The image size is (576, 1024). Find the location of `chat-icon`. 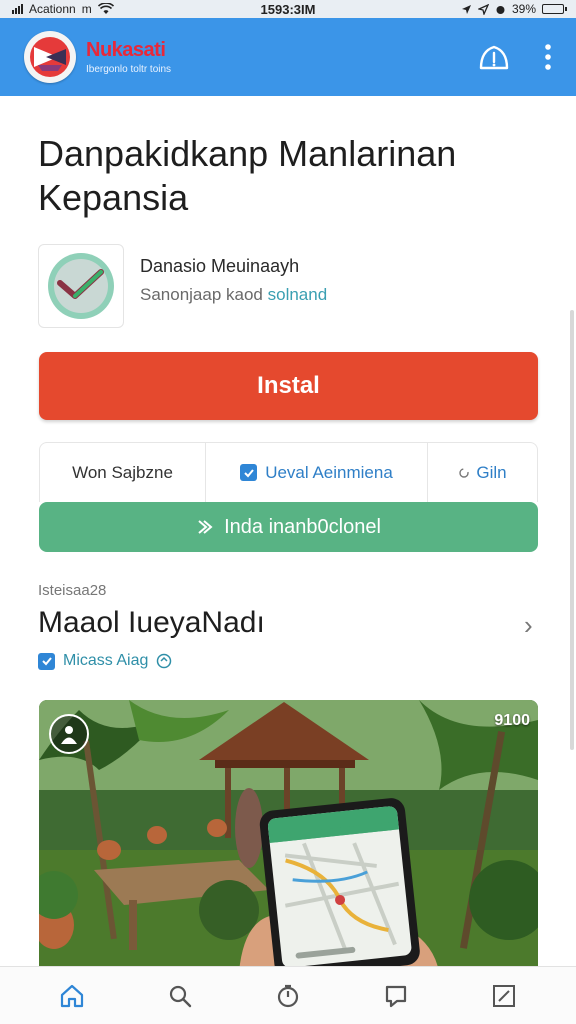

chat-icon is located at coordinates (396, 996).